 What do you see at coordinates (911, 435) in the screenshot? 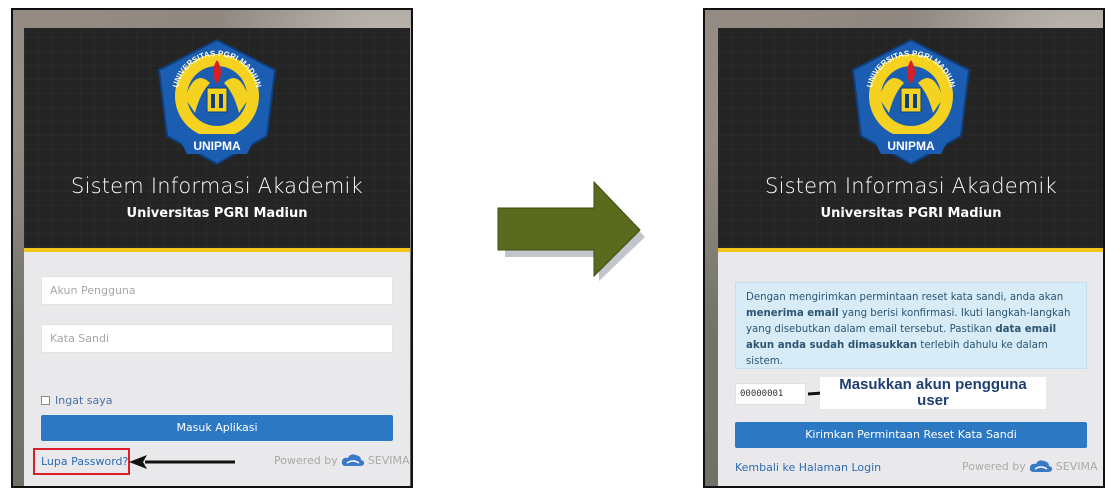
I see `send-reset-button: Kirimkan Permintaan Reset Kata Sandi` at bounding box center [911, 435].